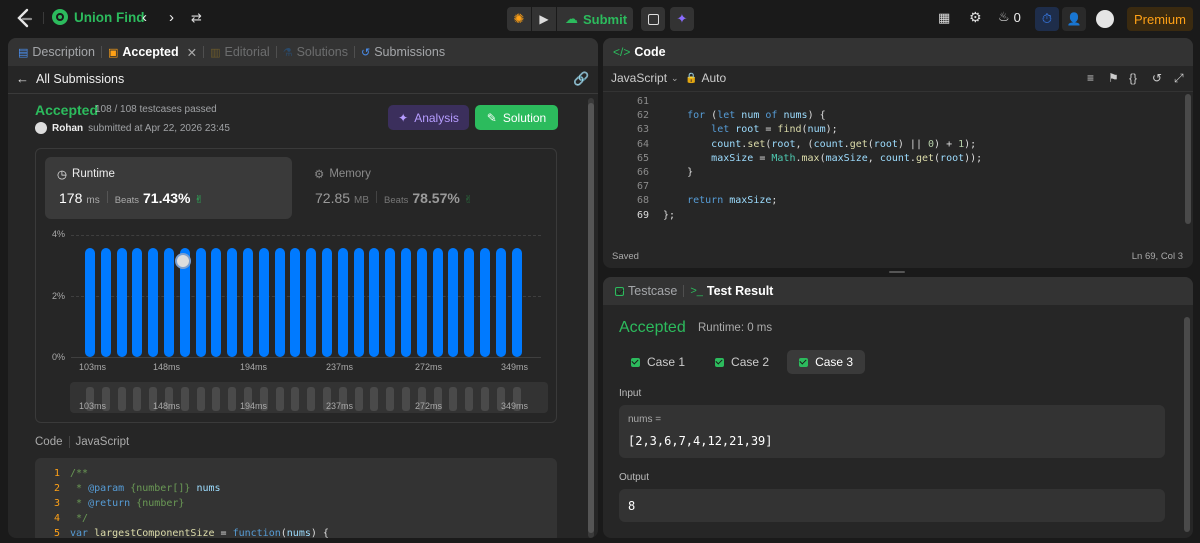  Describe the element at coordinates (63, 52) in the screenshot. I see `tab-label: Description` at that location.